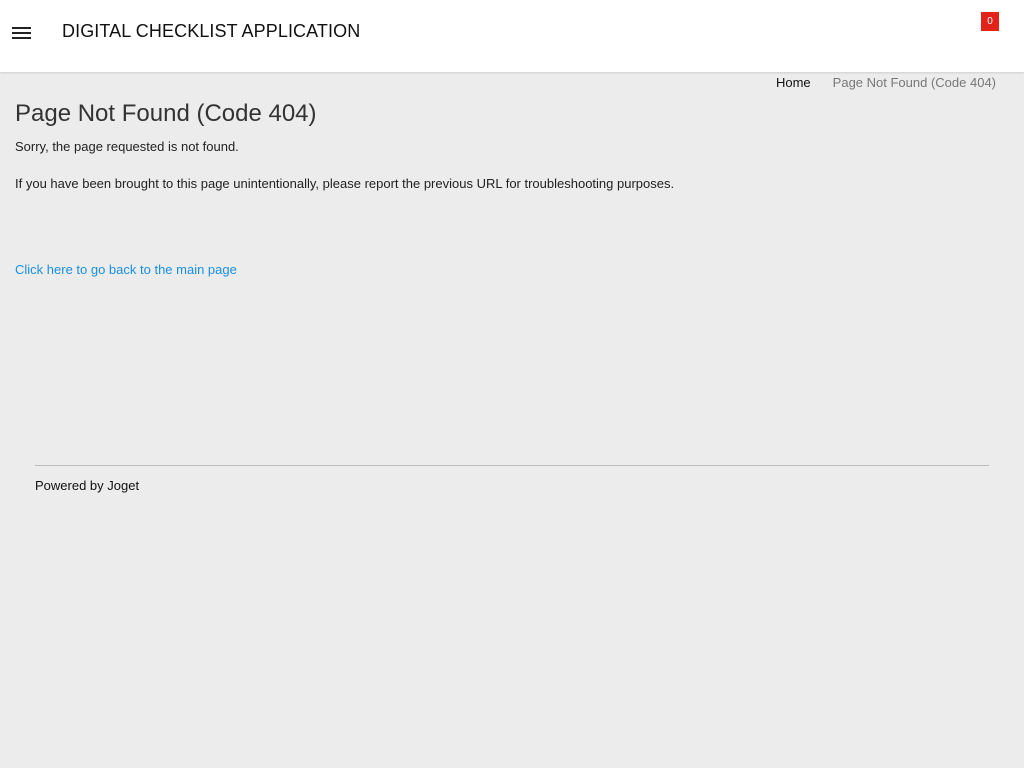 This screenshot has width=1024, height=768. I want to click on breadcrumb: Home Page Not Found (Code 404), so click(886, 82).